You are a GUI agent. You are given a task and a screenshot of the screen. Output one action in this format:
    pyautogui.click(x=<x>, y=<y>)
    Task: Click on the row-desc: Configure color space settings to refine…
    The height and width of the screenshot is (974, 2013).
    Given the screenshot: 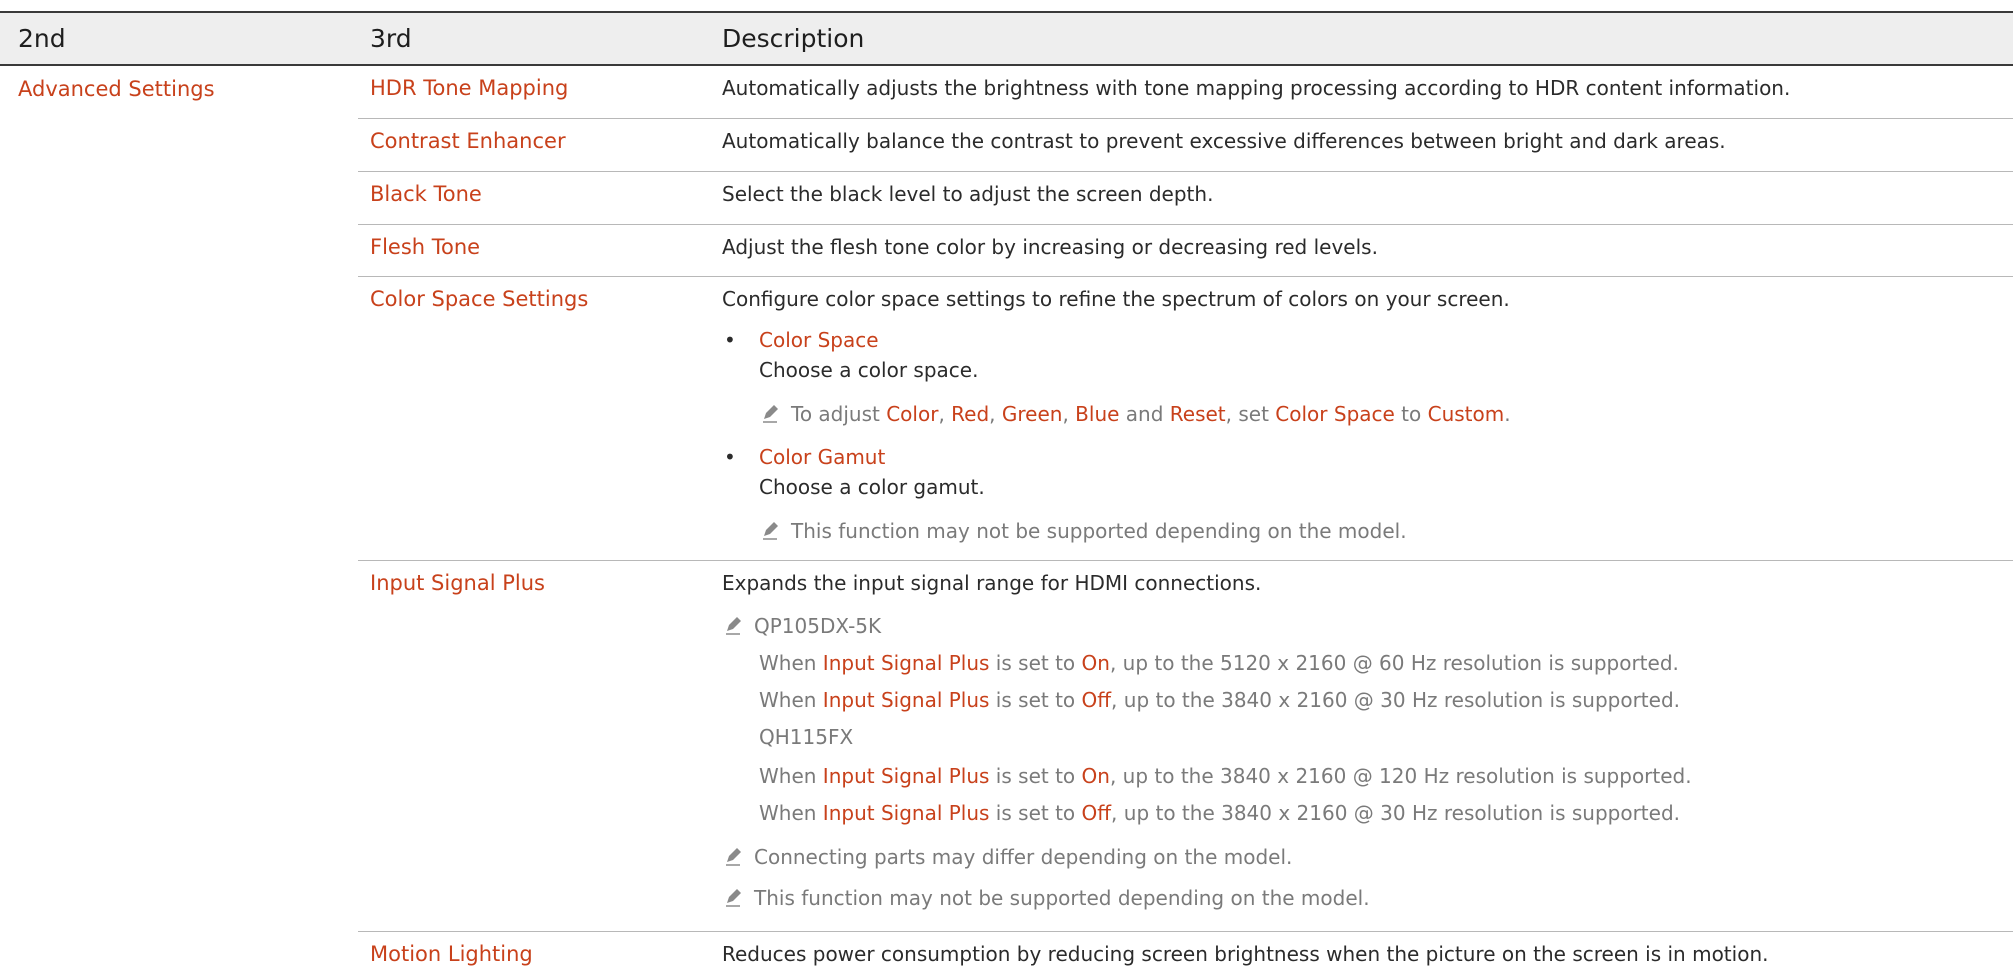 What is the action you would take?
    pyautogui.click(x=1116, y=299)
    